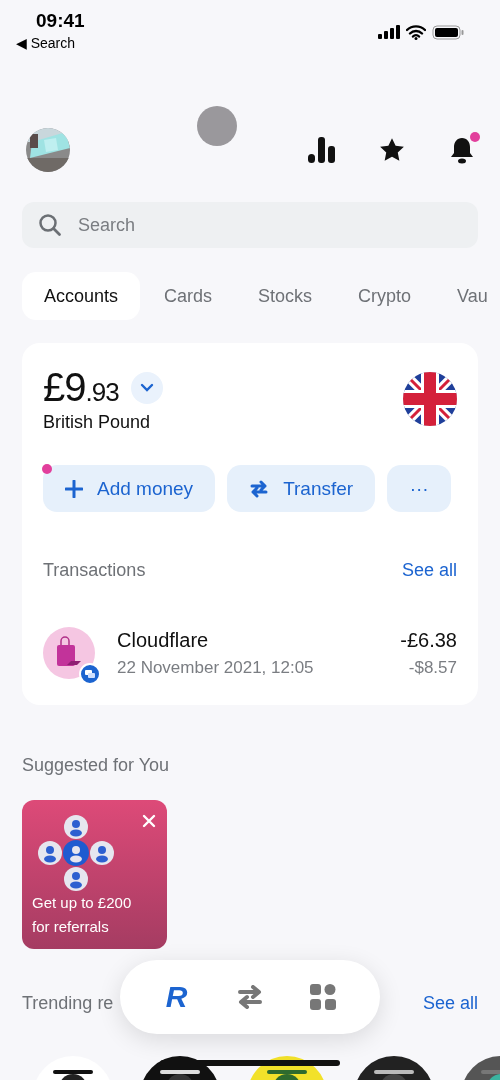  Describe the element at coordinates (97, 422) in the screenshot. I see `currency-name: British Pound` at that location.